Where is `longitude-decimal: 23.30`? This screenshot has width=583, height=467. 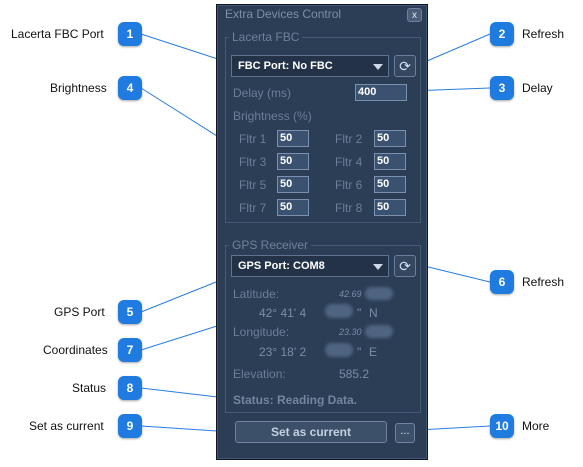 longitude-decimal: 23.30 is located at coordinates (350, 332).